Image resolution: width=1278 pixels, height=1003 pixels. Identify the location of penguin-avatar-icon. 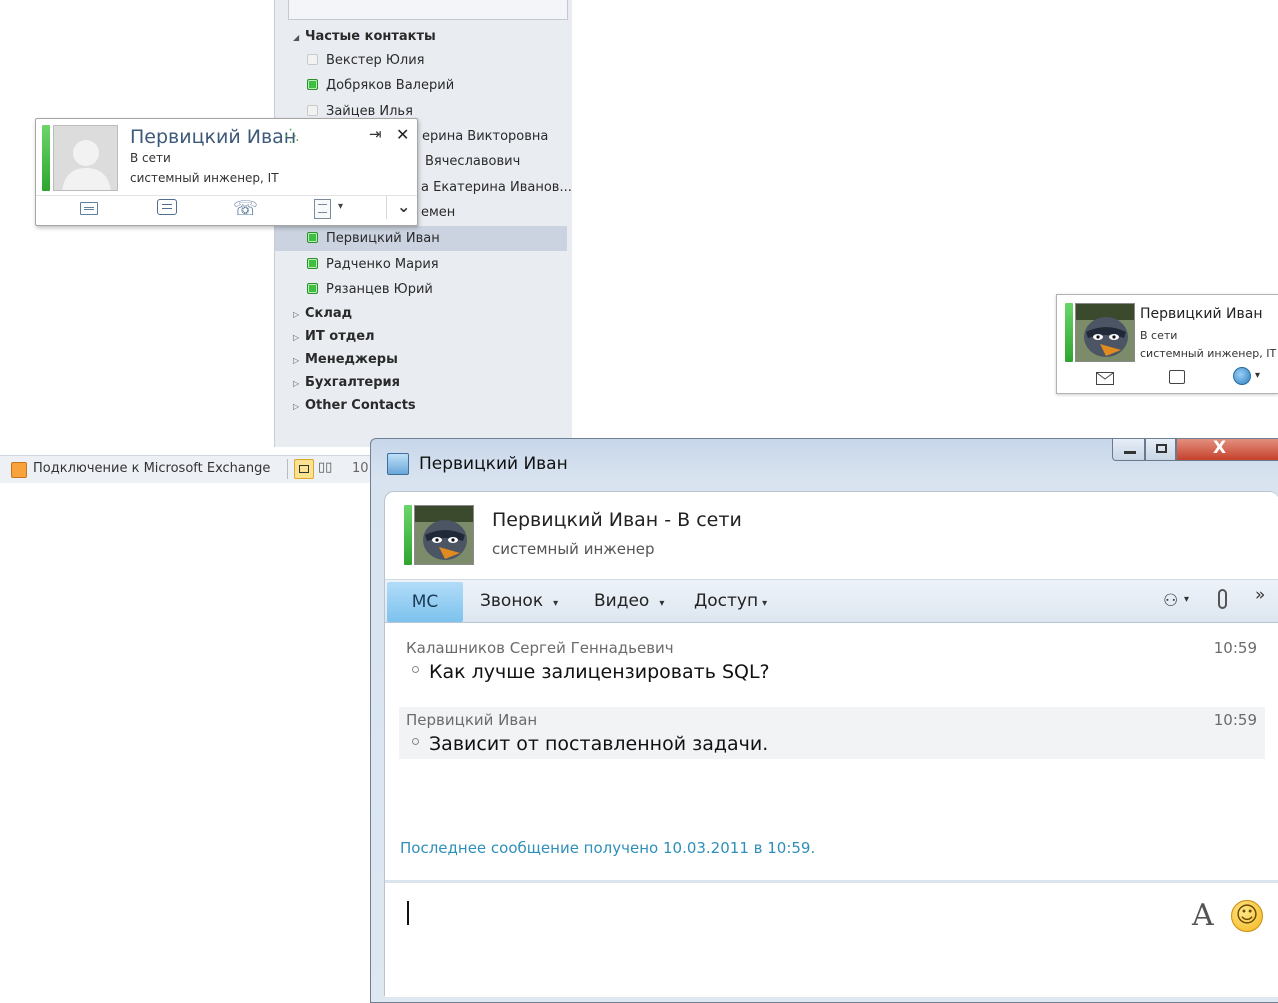
(1105, 332).